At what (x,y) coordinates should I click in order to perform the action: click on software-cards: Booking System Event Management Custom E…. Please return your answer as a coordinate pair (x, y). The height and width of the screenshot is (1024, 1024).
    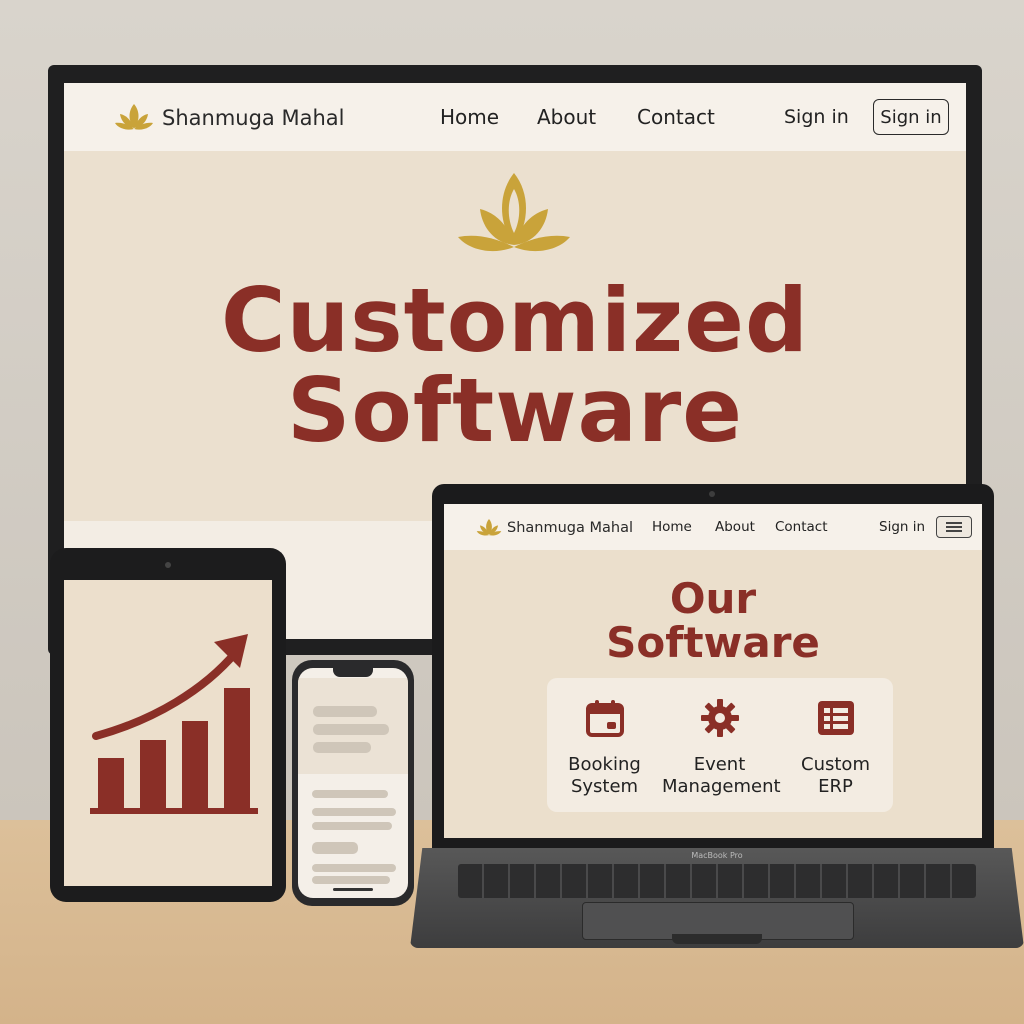
    Looking at the image, I should click on (720, 745).